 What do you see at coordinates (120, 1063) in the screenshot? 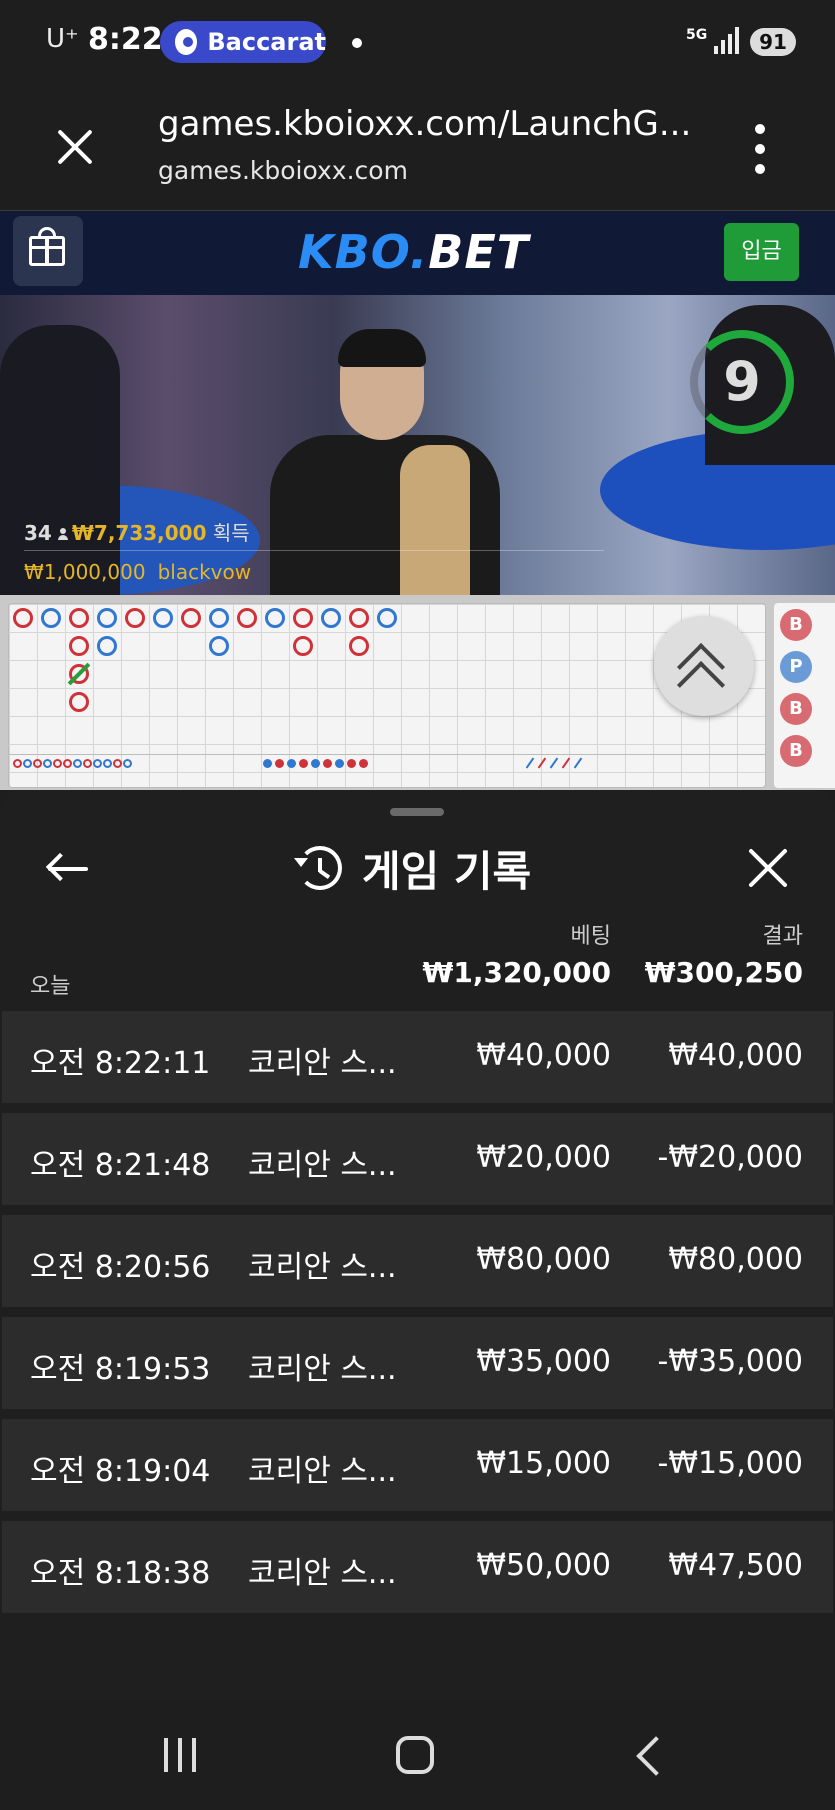
I see `row-time: 오전 8:22:11` at bounding box center [120, 1063].